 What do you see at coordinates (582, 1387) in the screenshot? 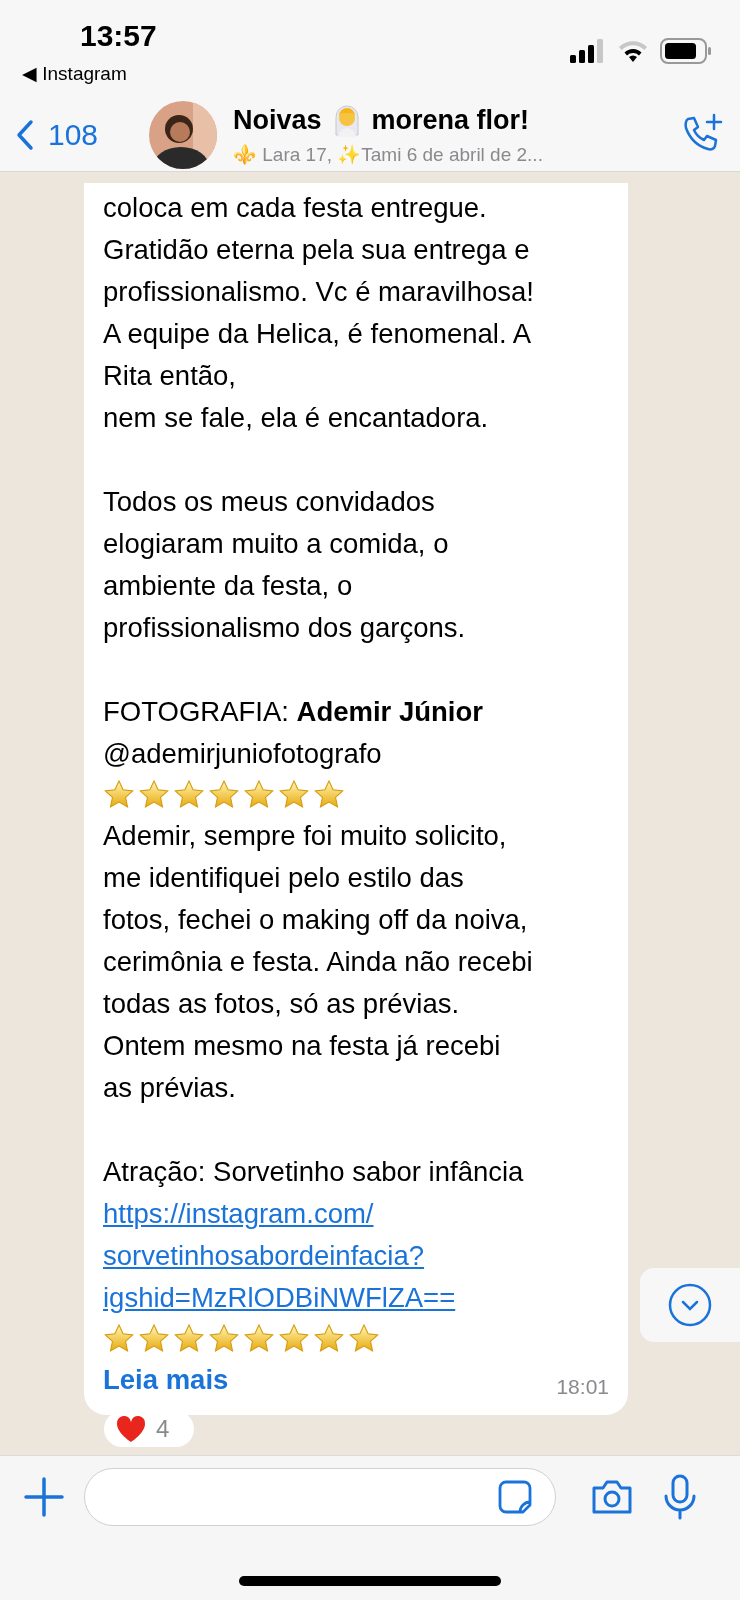
I see `message-time: 18:01` at bounding box center [582, 1387].